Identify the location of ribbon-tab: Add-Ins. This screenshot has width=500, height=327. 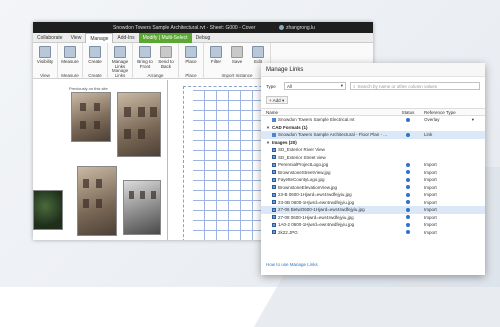
(125, 38).